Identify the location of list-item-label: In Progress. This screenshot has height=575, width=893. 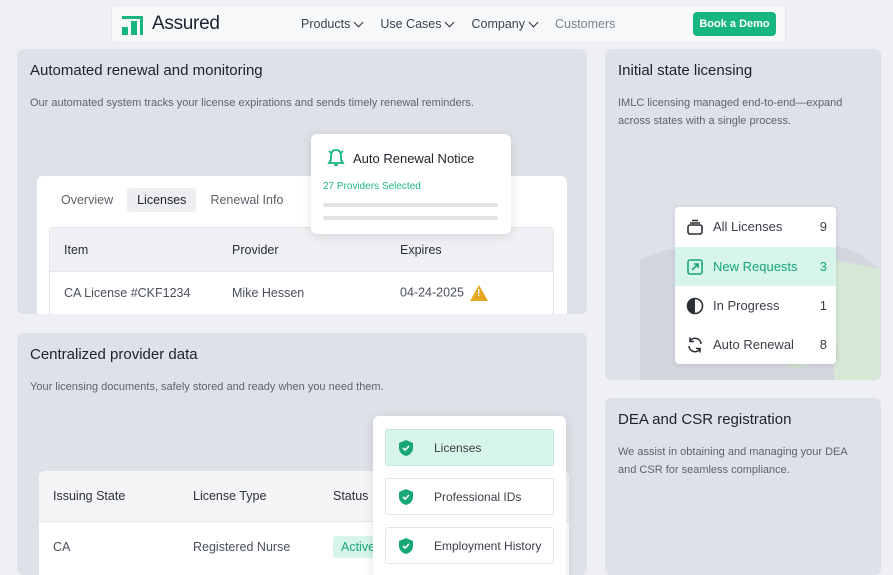
(746, 305).